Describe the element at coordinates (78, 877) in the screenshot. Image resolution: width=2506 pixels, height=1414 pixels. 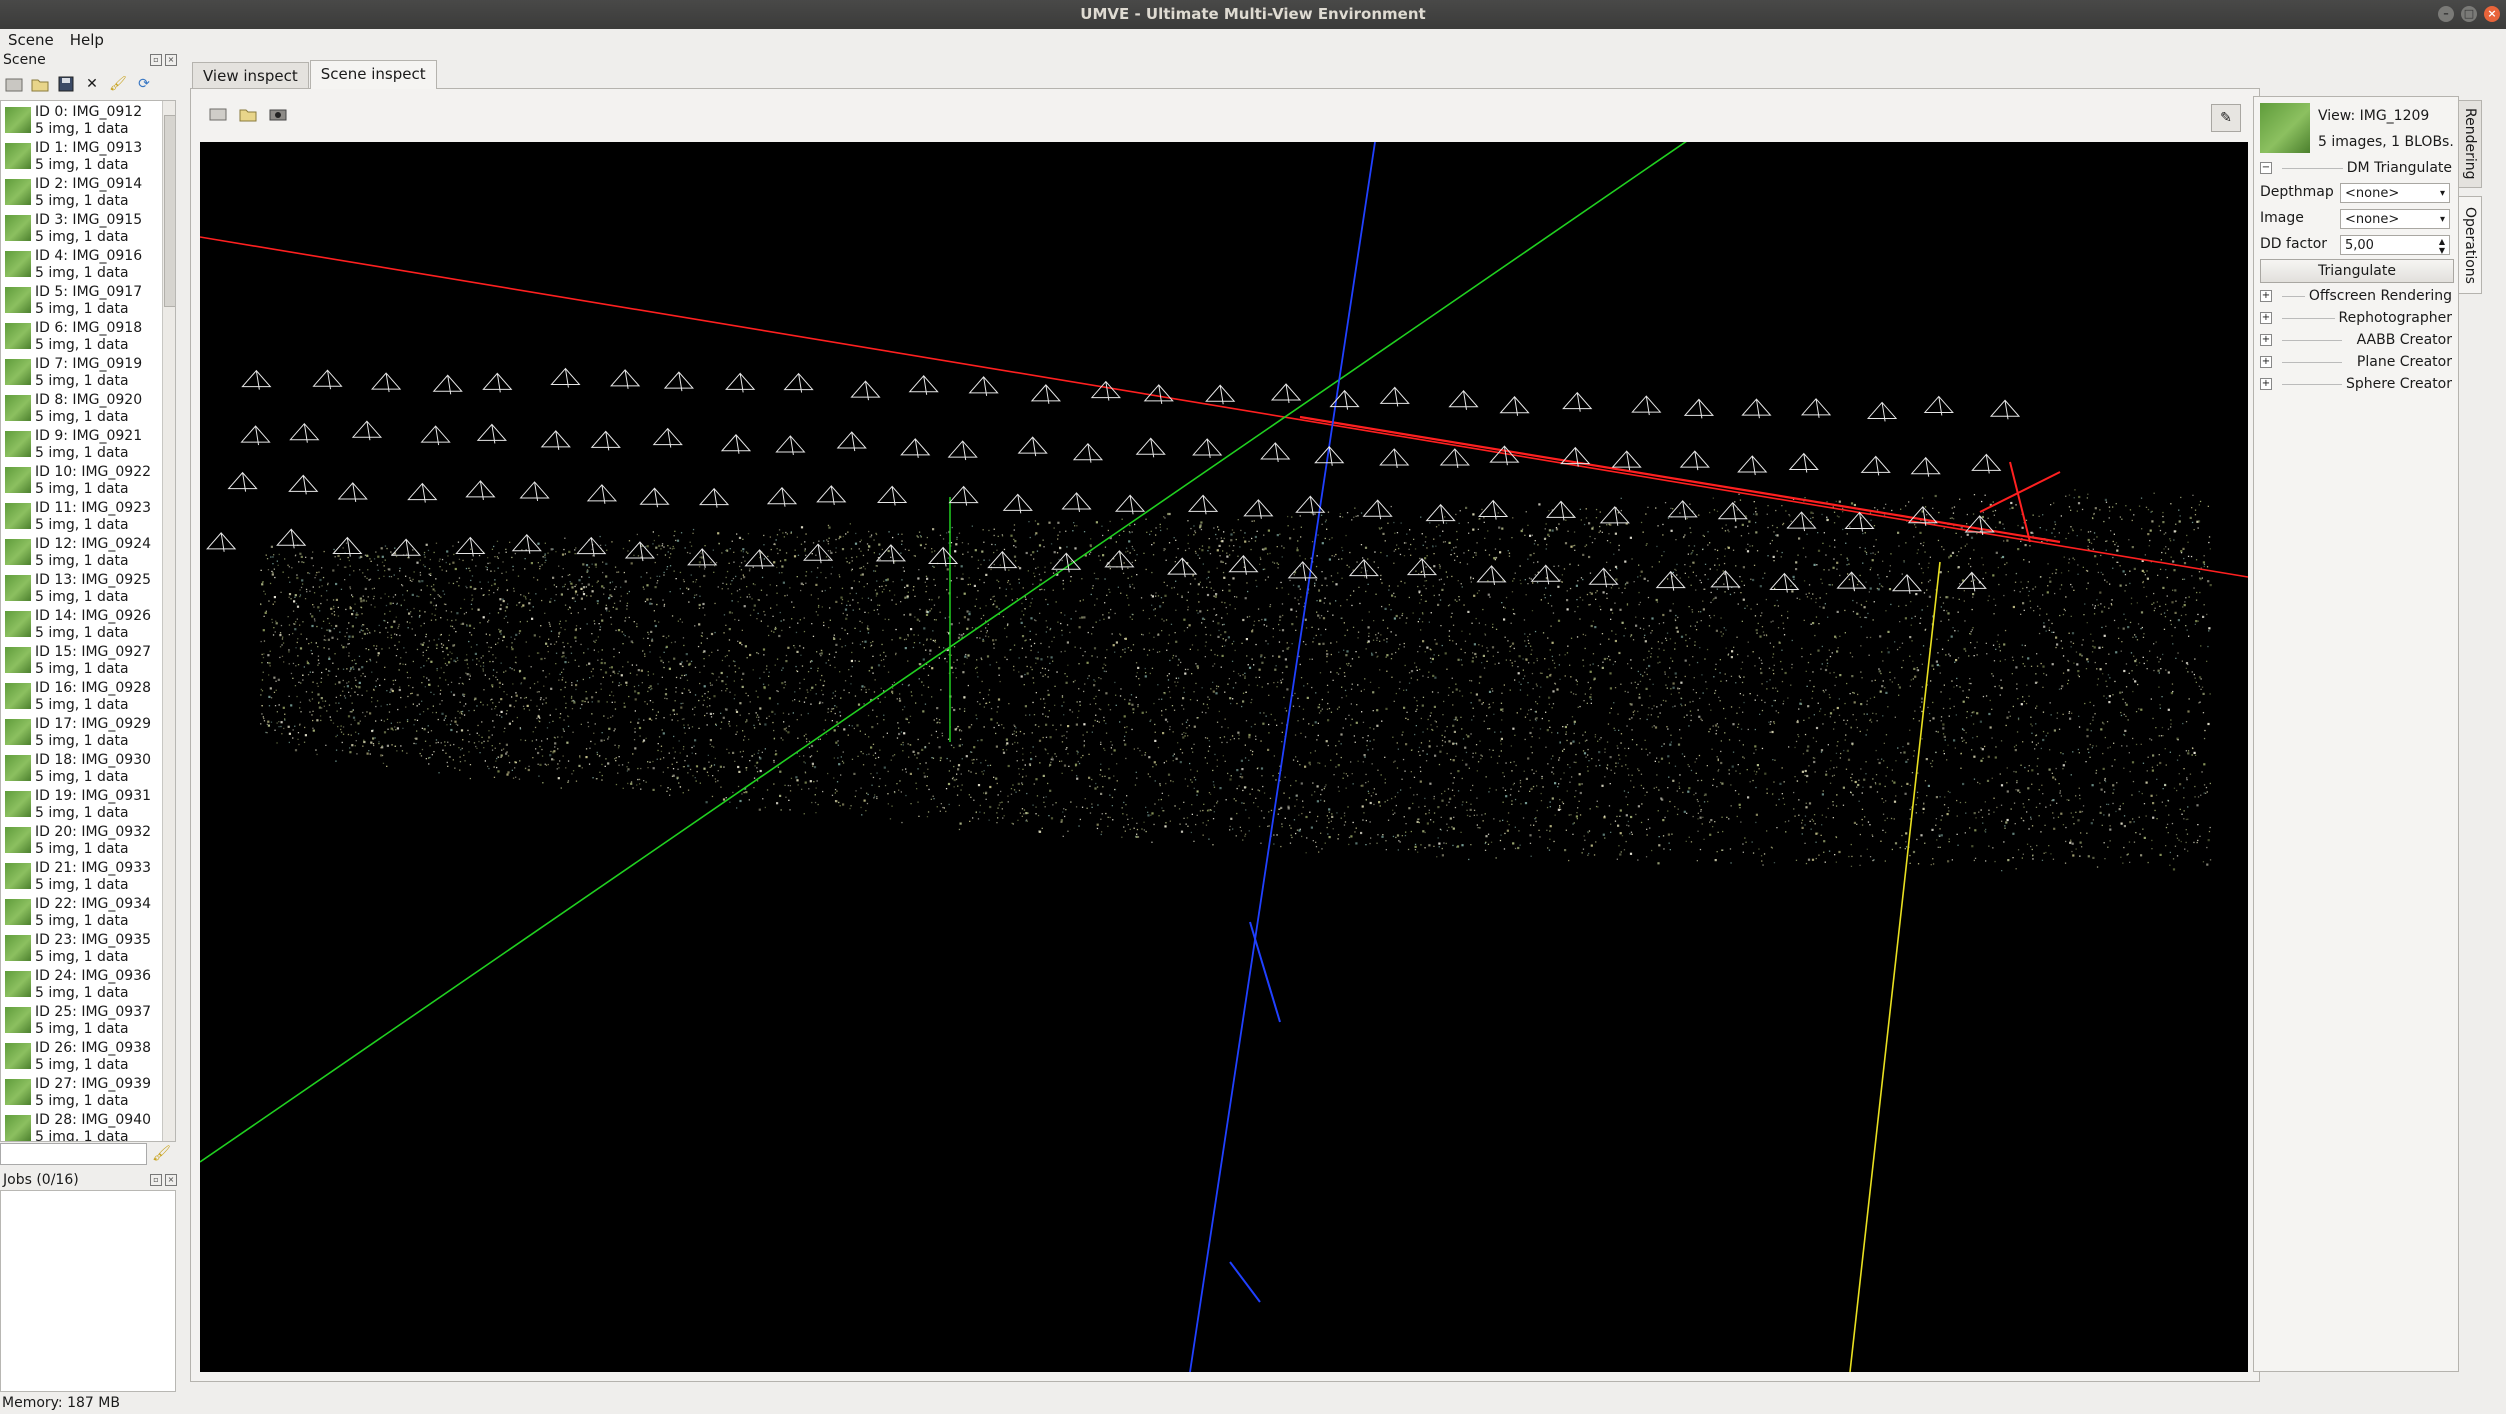
I see `view-list-item: ID 21: IMG_0933 5 img, 1 data` at that location.